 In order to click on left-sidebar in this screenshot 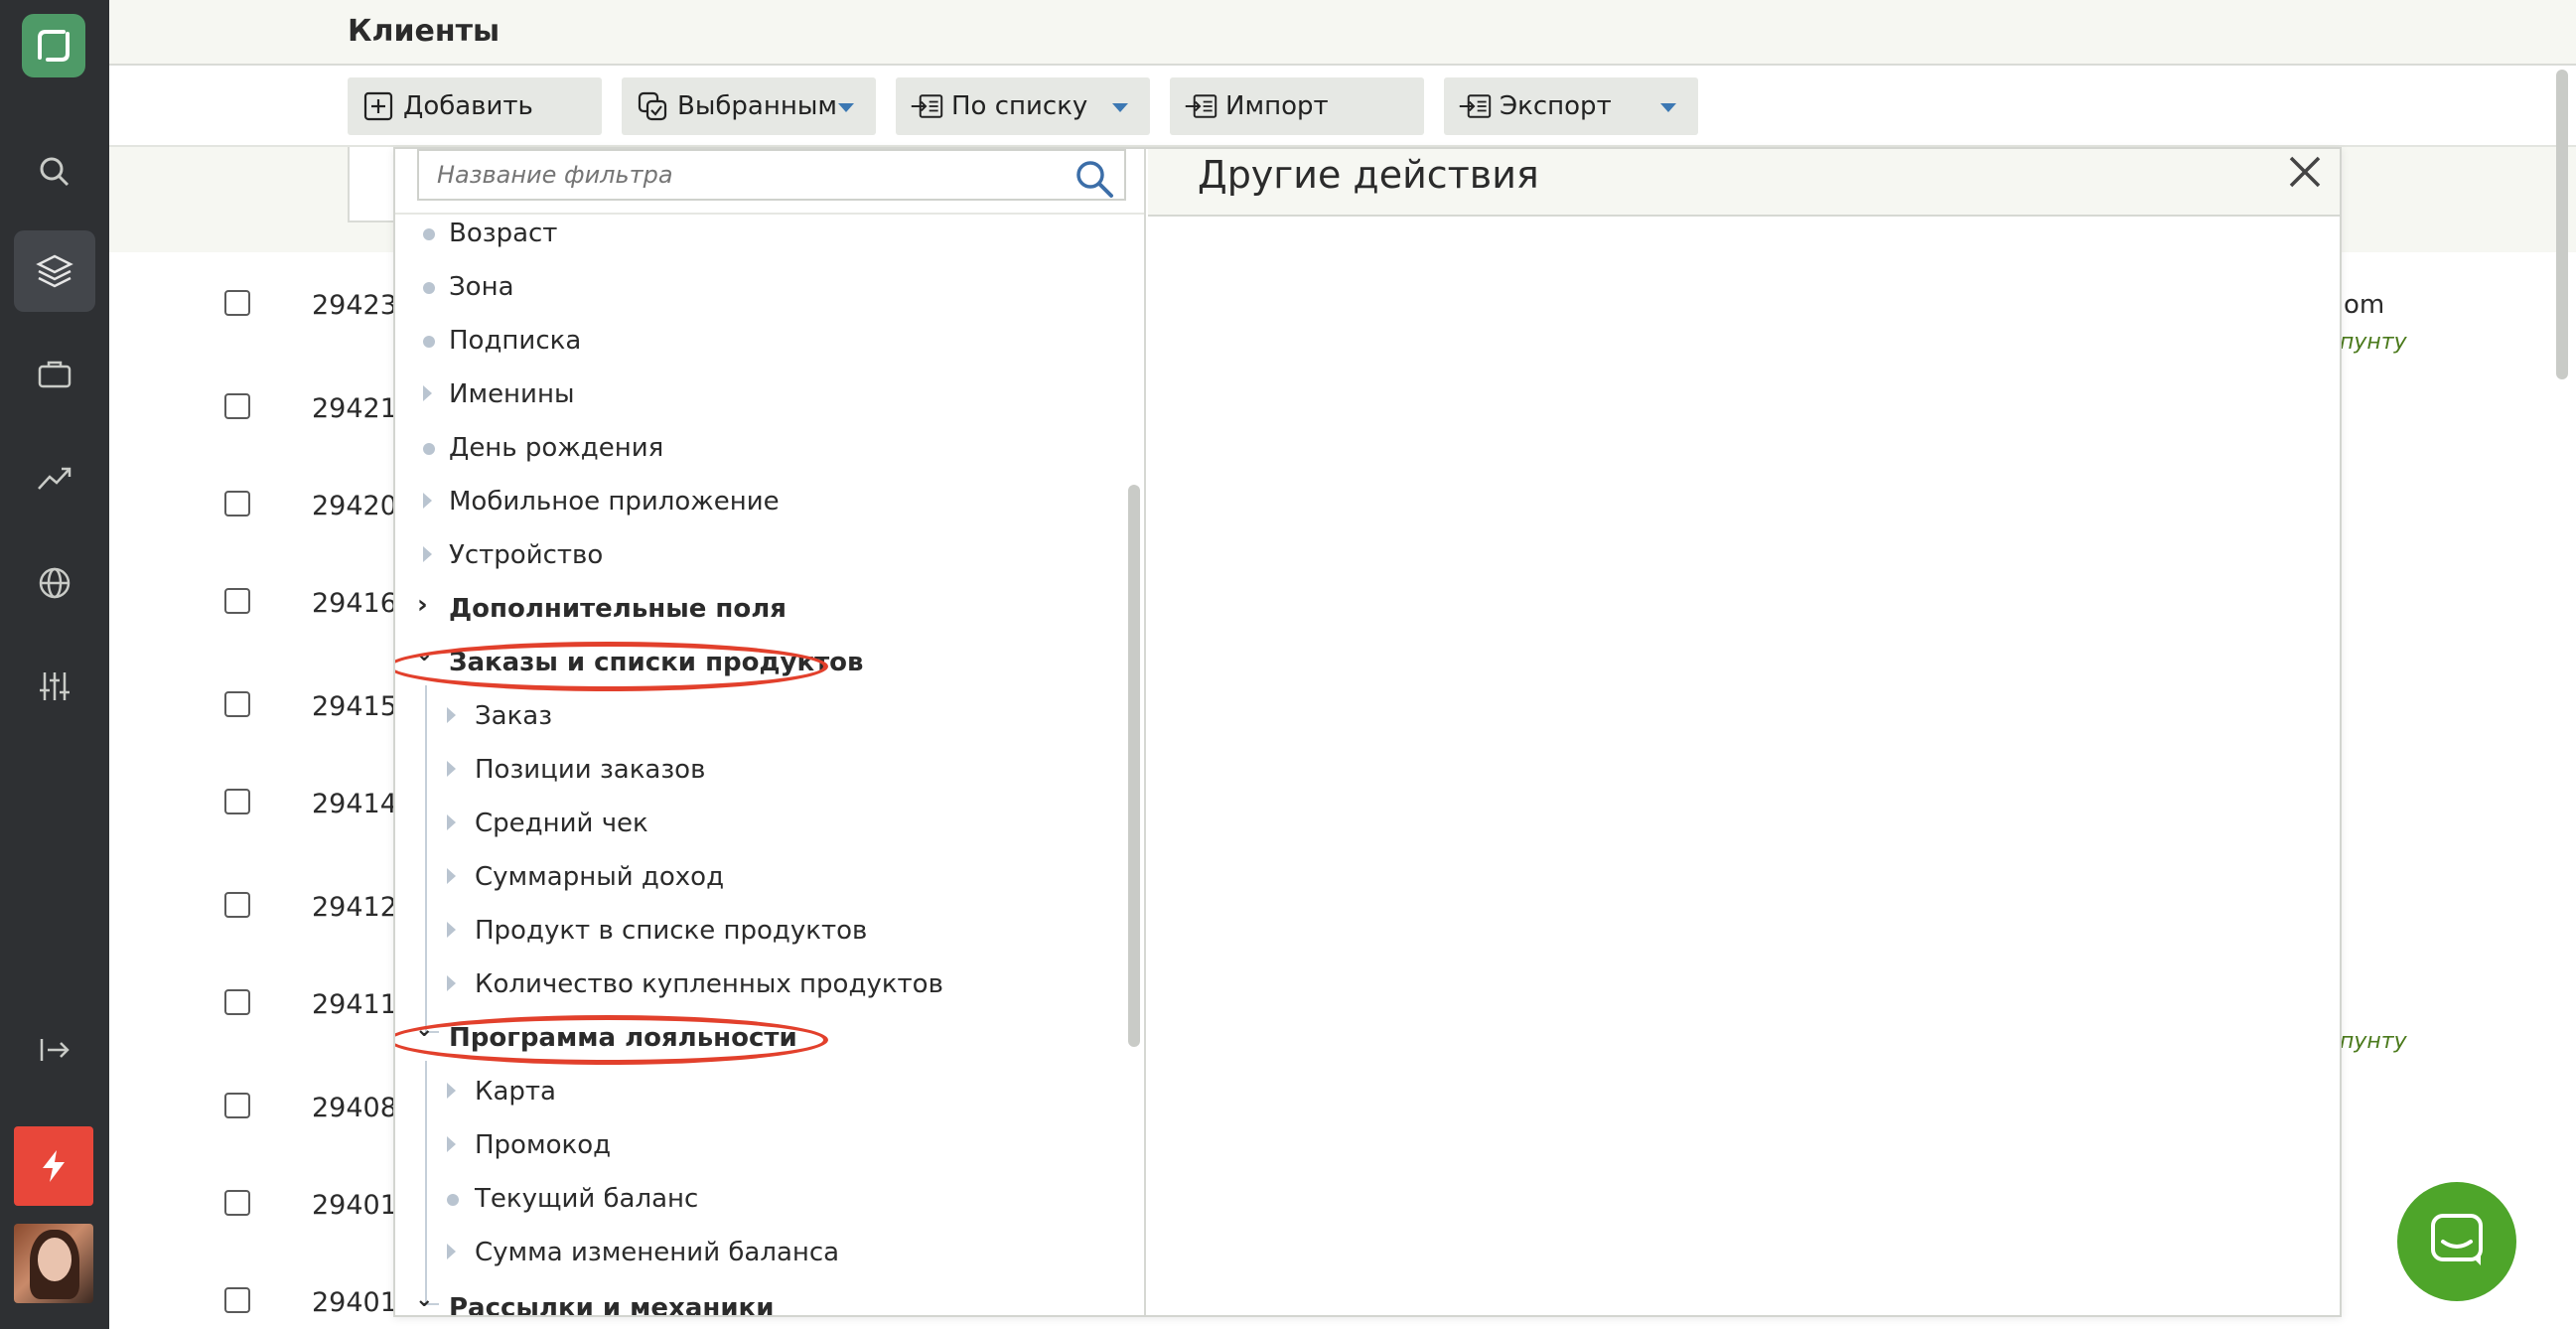, I will do `click(54, 664)`.